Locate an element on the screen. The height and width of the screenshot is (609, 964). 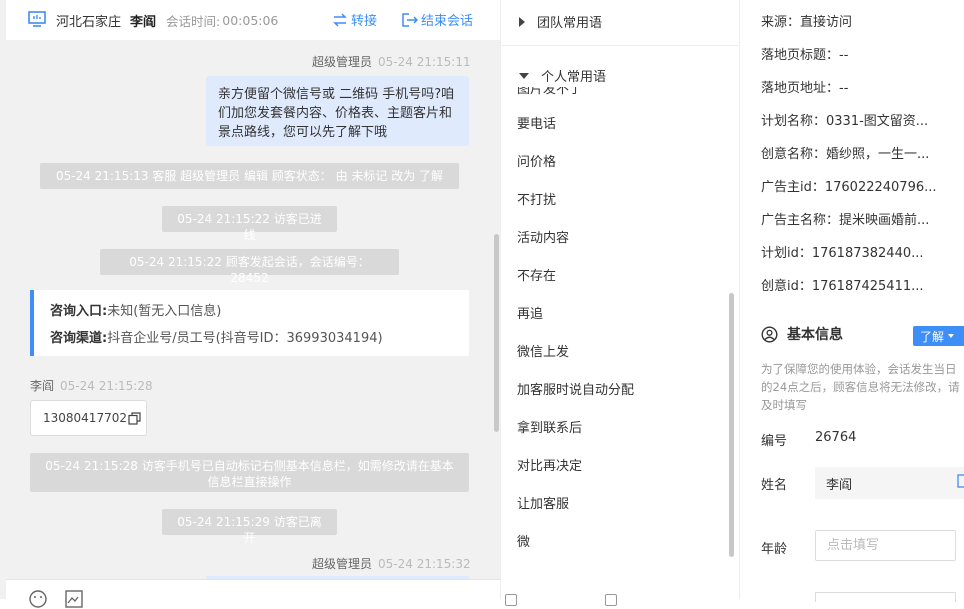
phrase-footer is located at coordinates (621, 598).